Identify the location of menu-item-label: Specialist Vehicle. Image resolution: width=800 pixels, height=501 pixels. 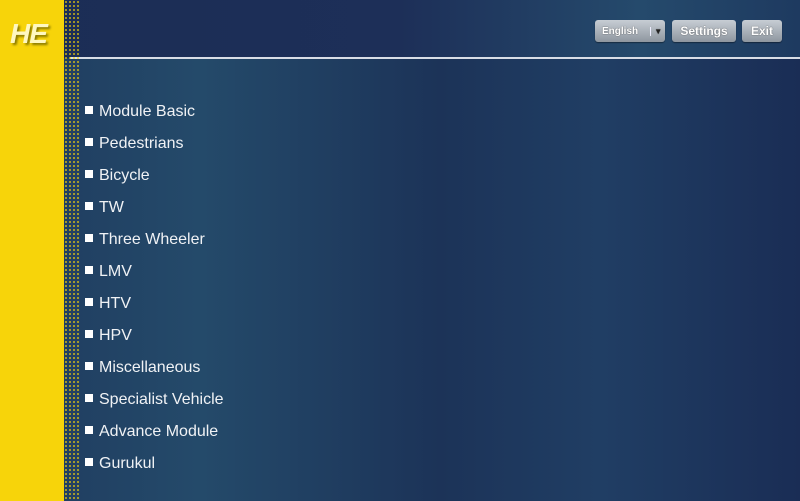
(161, 399).